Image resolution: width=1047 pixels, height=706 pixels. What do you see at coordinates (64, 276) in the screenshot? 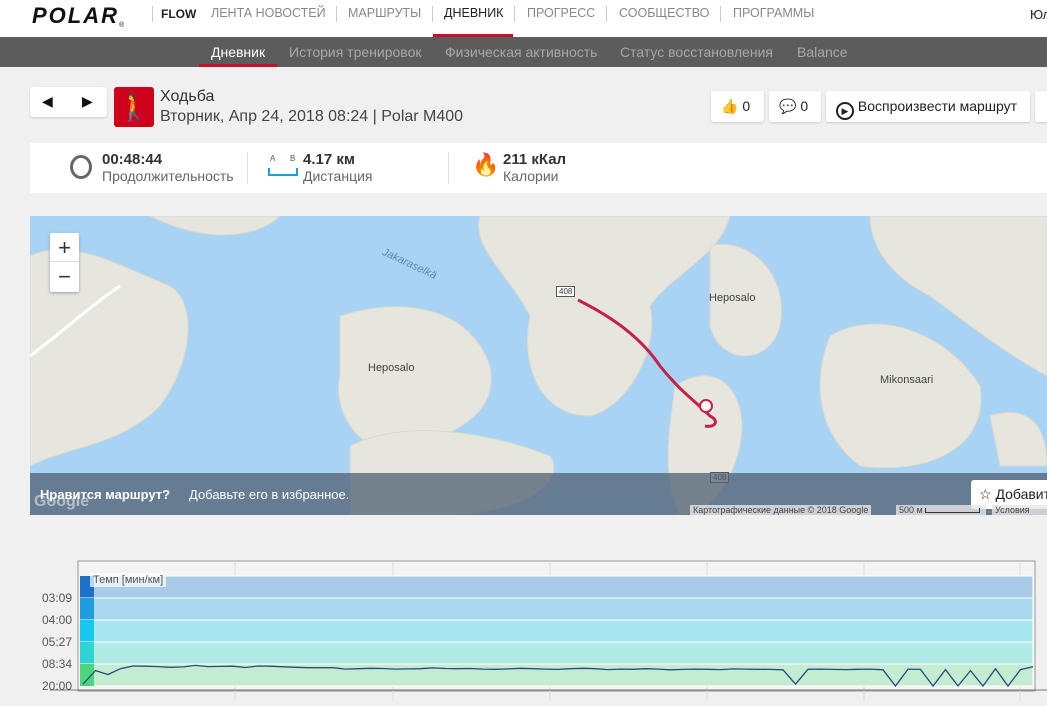
I see `zoom-out-button: −` at bounding box center [64, 276].